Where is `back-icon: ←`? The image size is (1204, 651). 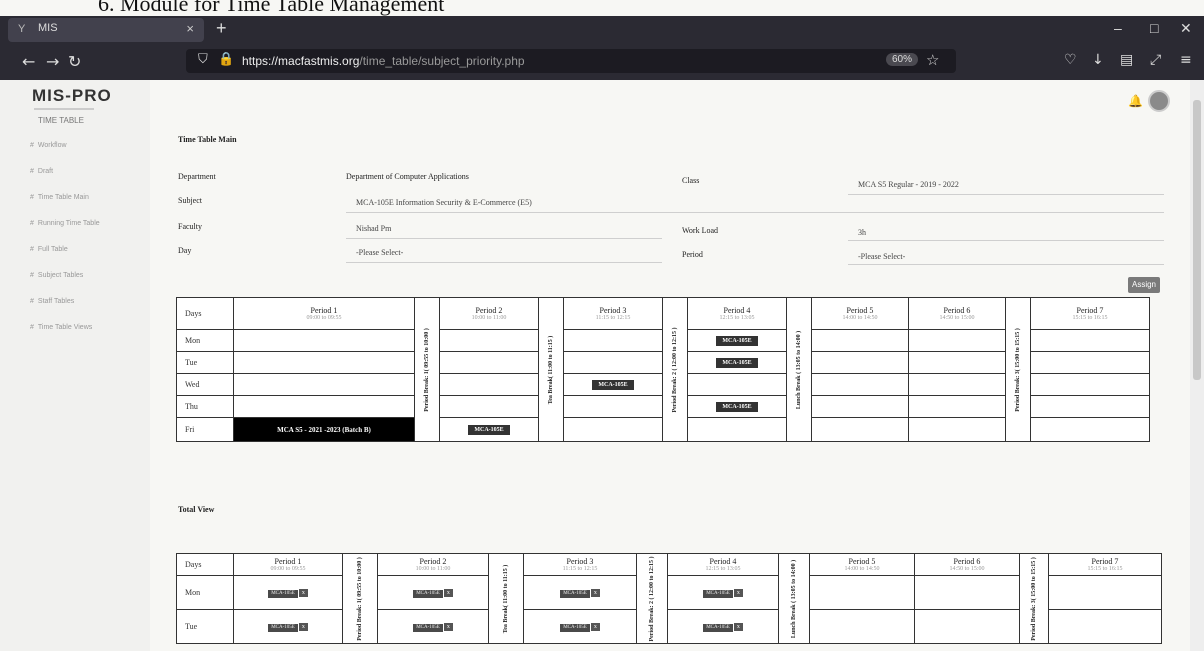
back-icon: ← is located at coordinates (28, 61).